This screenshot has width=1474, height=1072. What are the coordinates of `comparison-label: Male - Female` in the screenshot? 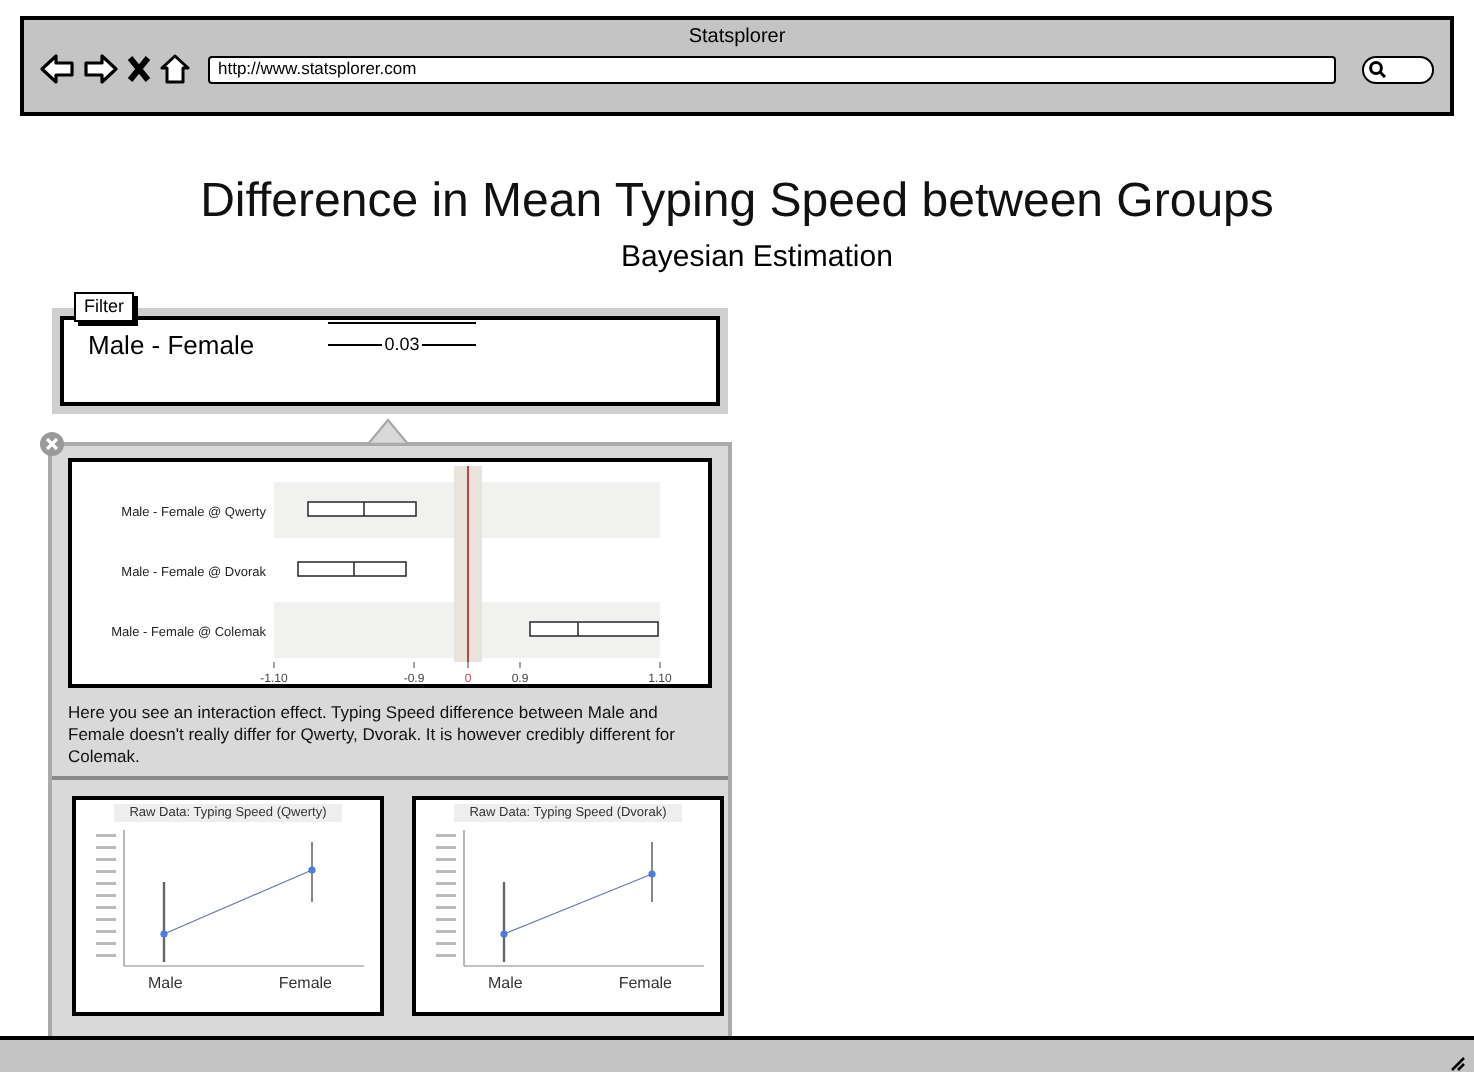 It's located at (172, 345).